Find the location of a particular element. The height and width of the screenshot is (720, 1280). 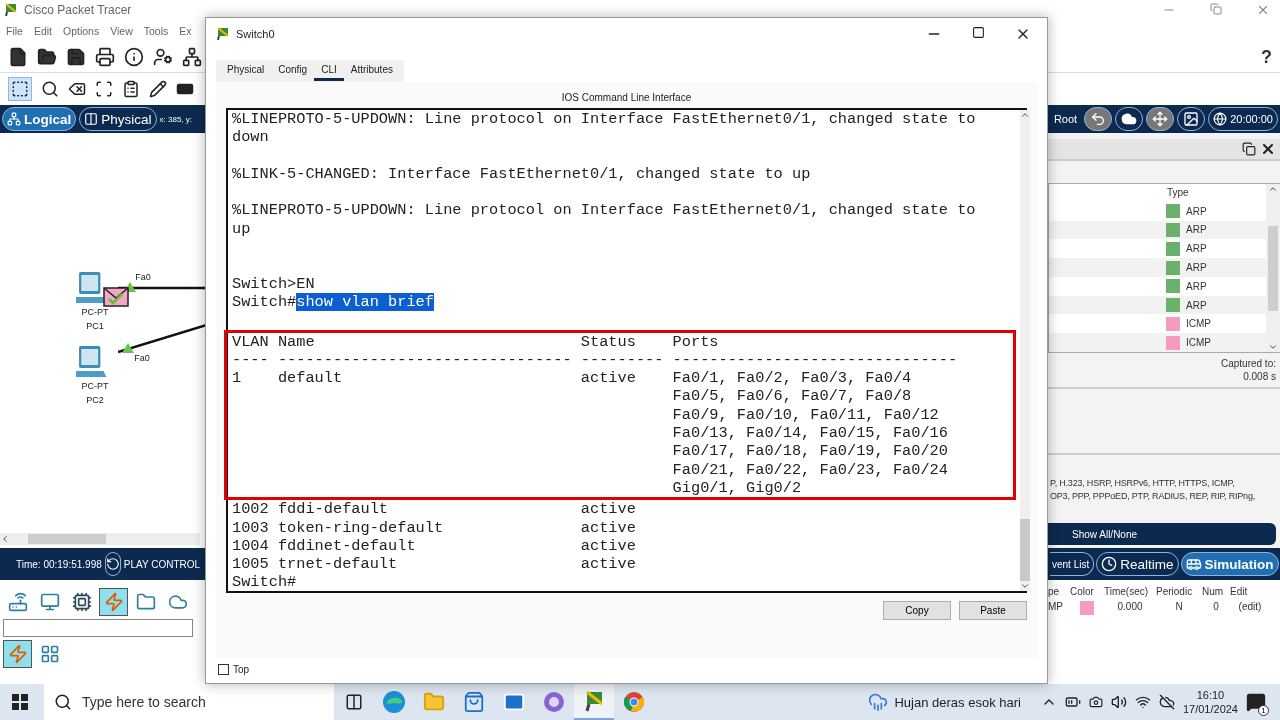

top-checkbox is located at coordinates (223, 669).